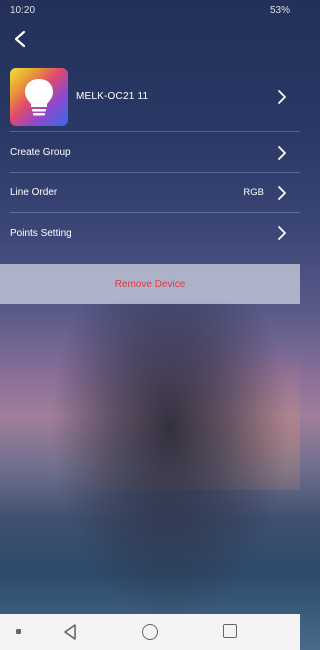 This screenshot has height=650, width=320. I want to click on nav-menu-icon, so click(18, 631).